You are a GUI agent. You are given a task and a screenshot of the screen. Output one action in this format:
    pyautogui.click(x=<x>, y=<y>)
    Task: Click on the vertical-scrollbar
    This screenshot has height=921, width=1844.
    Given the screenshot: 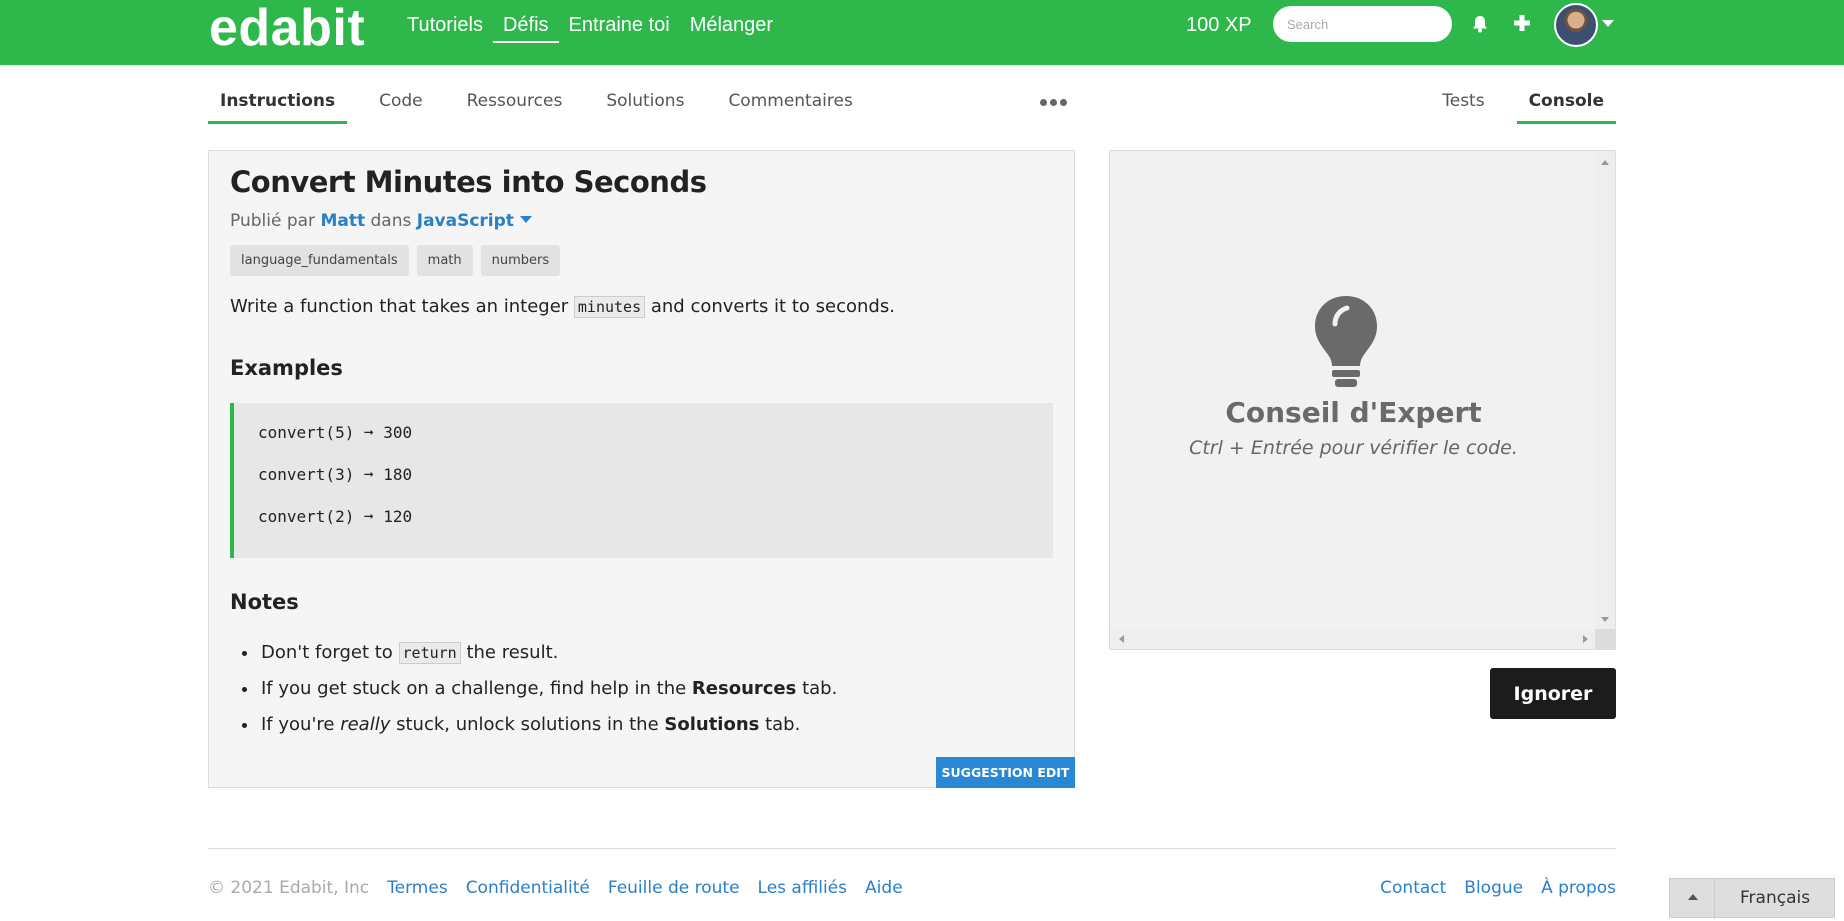 What is the action you would take?
    pyautogui.click(x=1605, y=391)
    